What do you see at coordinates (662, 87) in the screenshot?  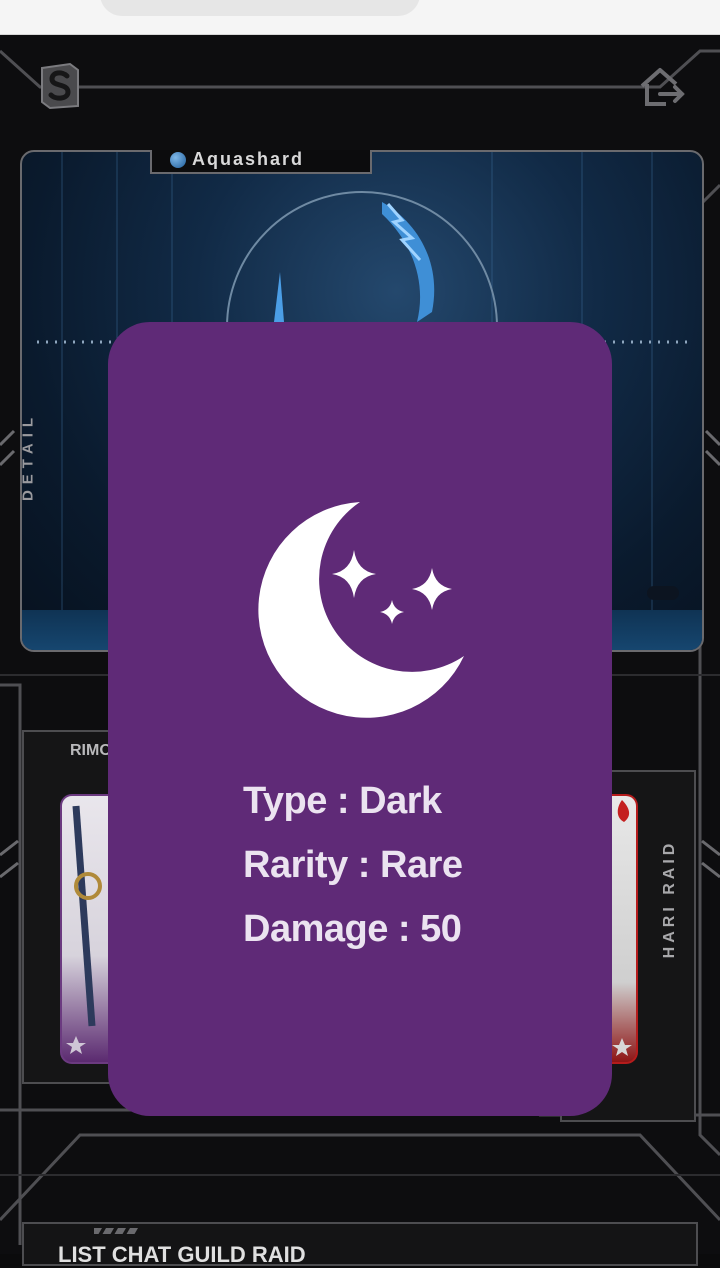 I see `home-exit-icon` at bounding box center [662, 87].